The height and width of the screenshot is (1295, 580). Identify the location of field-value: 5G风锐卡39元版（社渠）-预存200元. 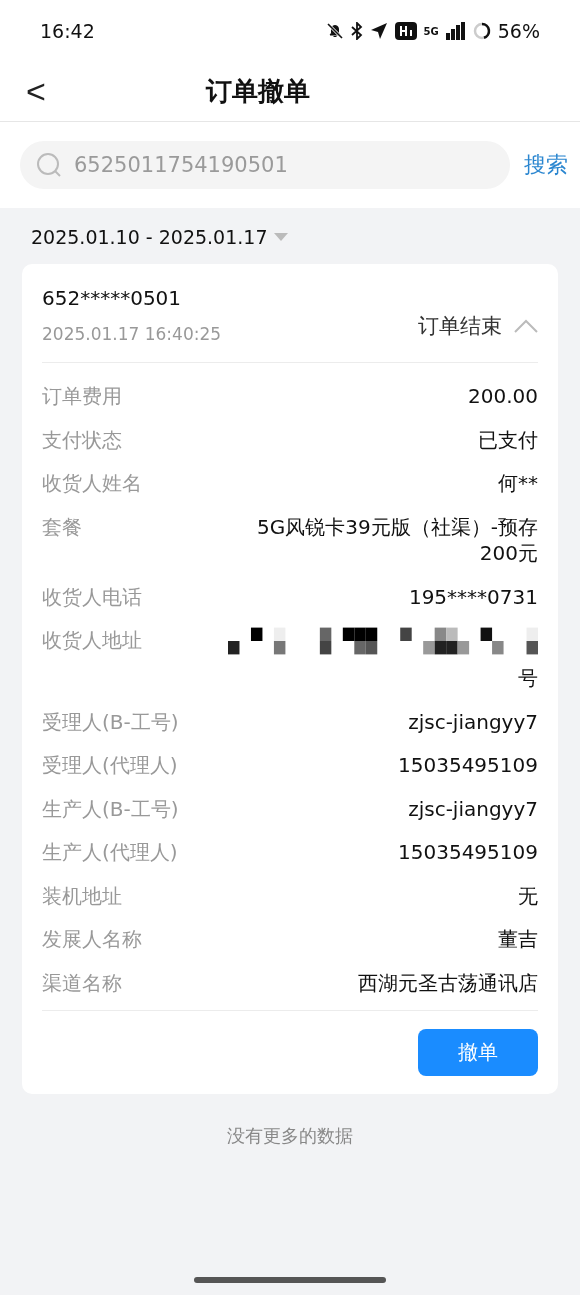
(397, 540).